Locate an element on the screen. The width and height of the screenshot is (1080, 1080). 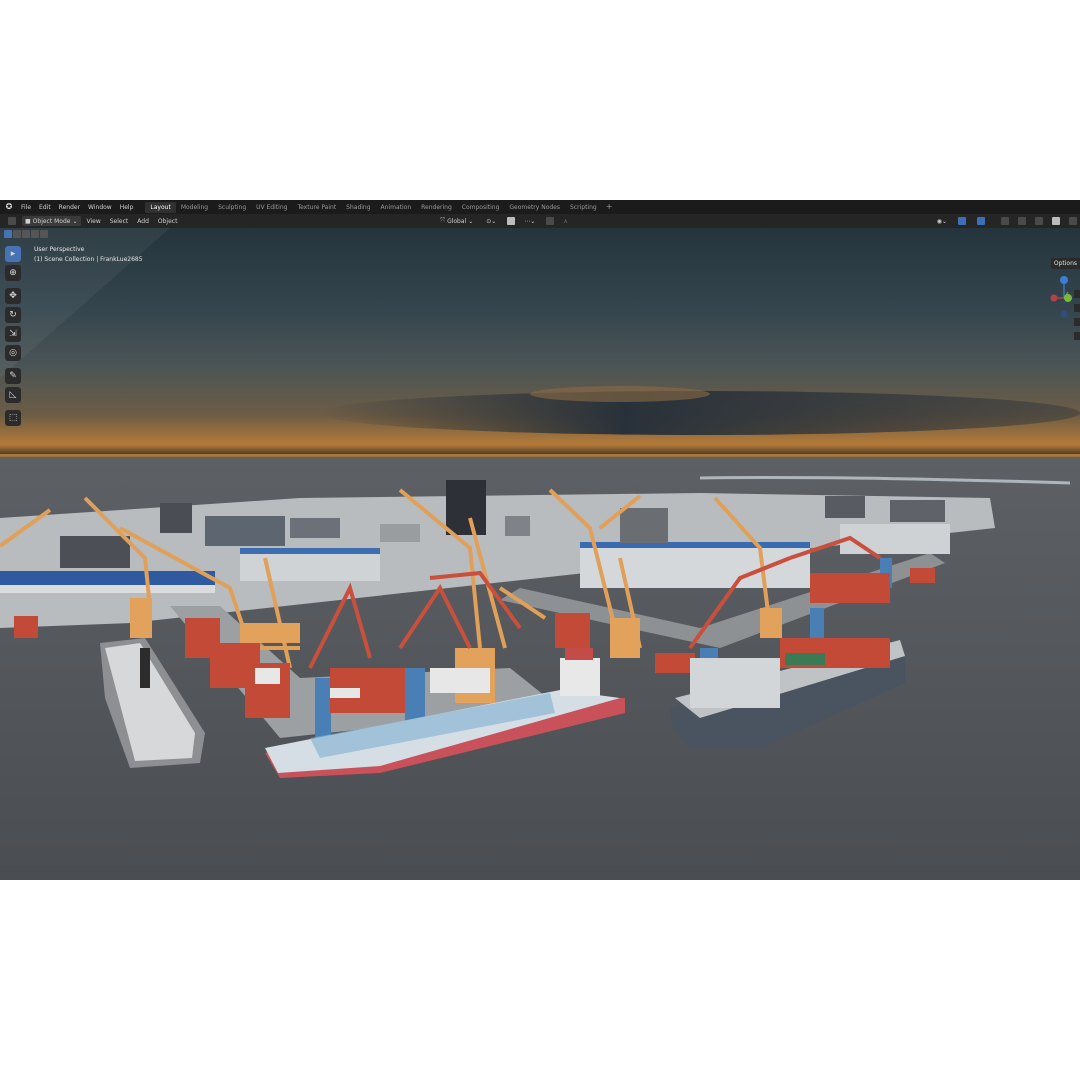
scale-tool: ⇲ is located at coordinates (13, 334).